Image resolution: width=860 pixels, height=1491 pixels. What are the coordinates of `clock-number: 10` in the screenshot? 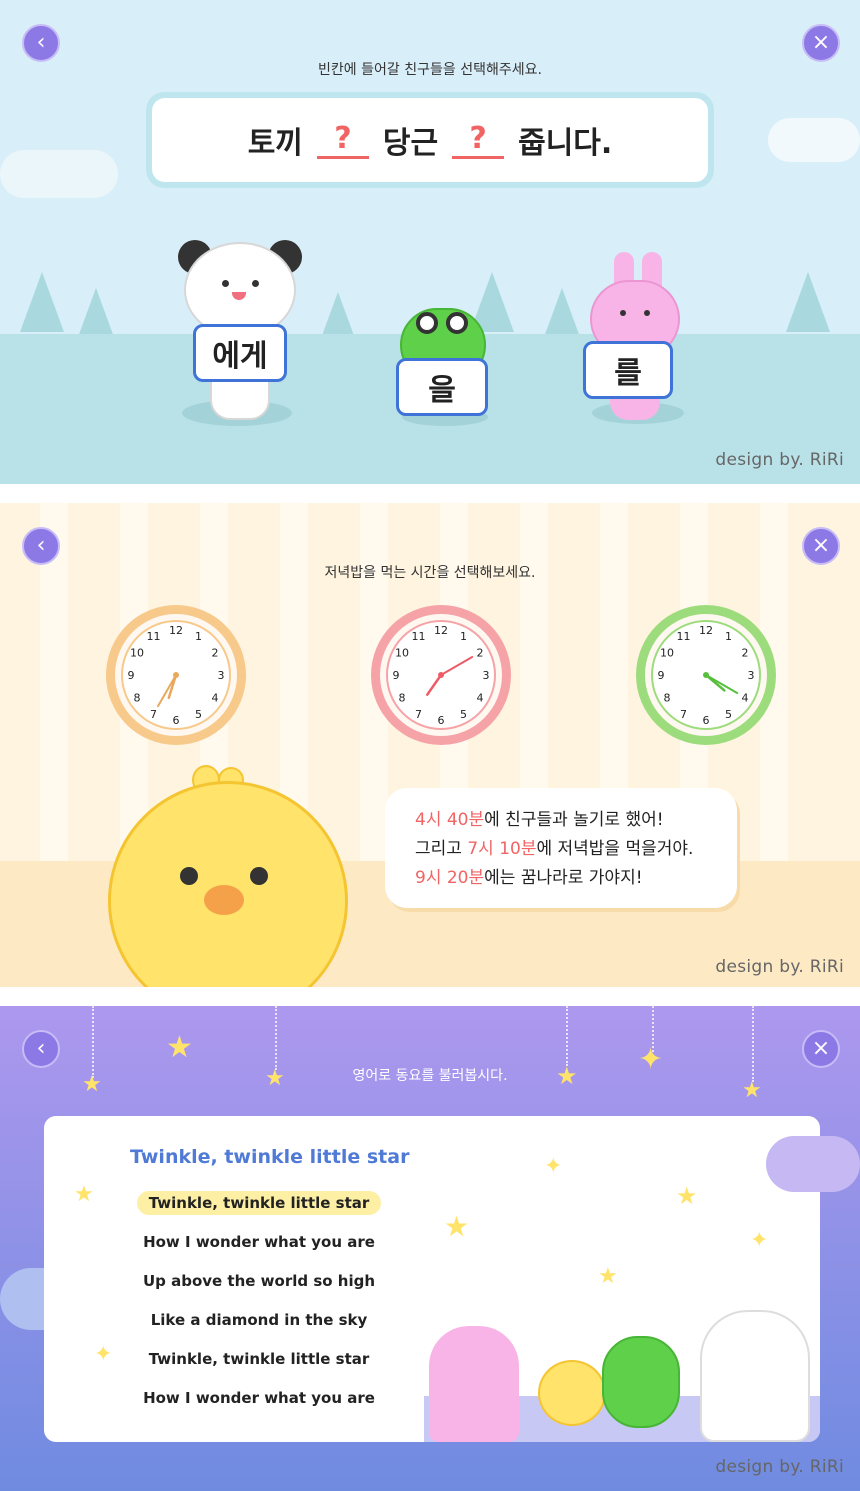 It's located at (667, 653).